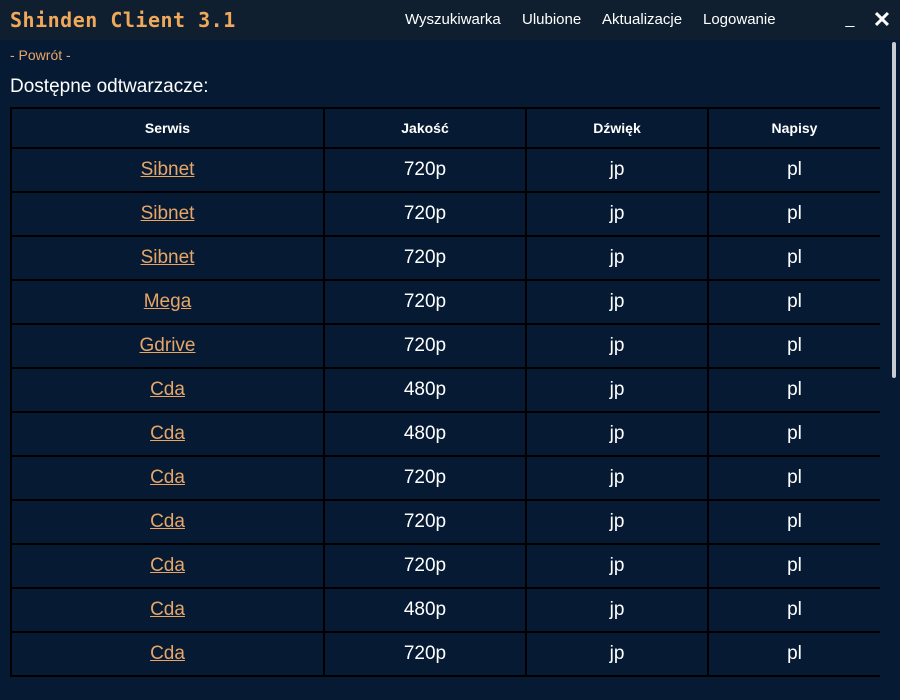 This screenshot has width=900, height=700. Describe the element at coordinates (551, 20) in the screenshot. I see `nav-ulubione: Ulubione` at that location.